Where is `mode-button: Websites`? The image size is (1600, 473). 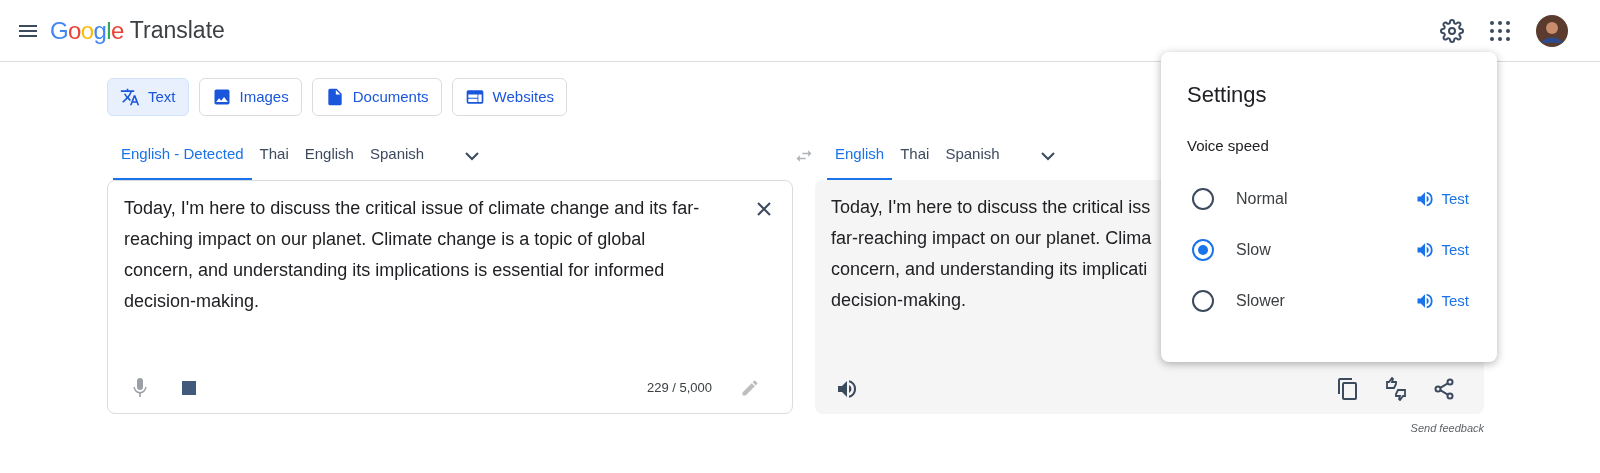
mode-button: Websites is located at coordinates (509, 97).